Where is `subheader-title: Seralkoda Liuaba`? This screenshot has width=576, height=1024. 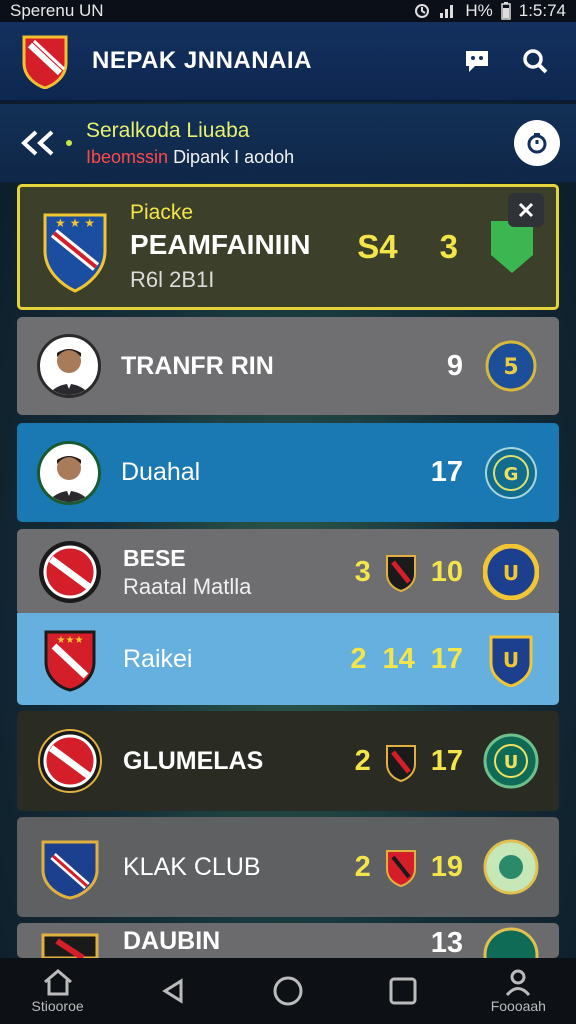 subheader-title: Seralkoda Liuaba is located at coordinates (168, 130).